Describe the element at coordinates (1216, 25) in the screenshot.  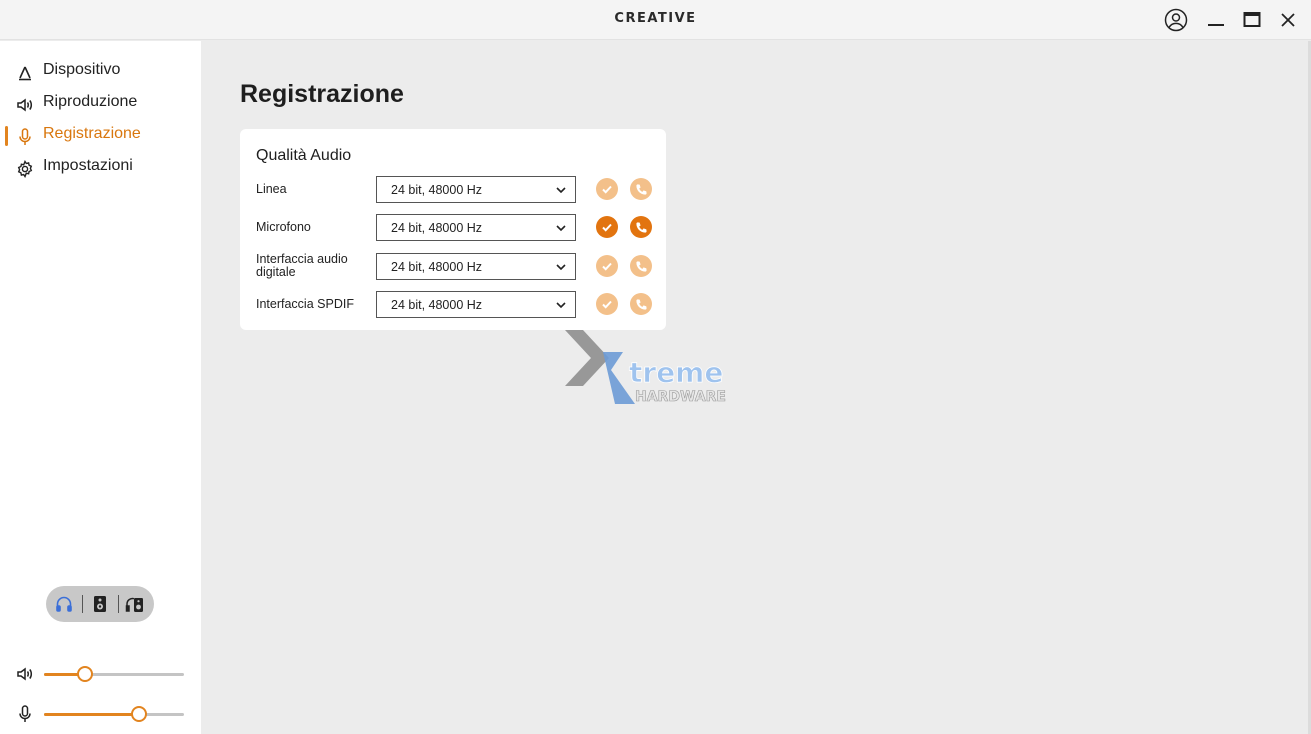
I see `minimize-icon` at that location.